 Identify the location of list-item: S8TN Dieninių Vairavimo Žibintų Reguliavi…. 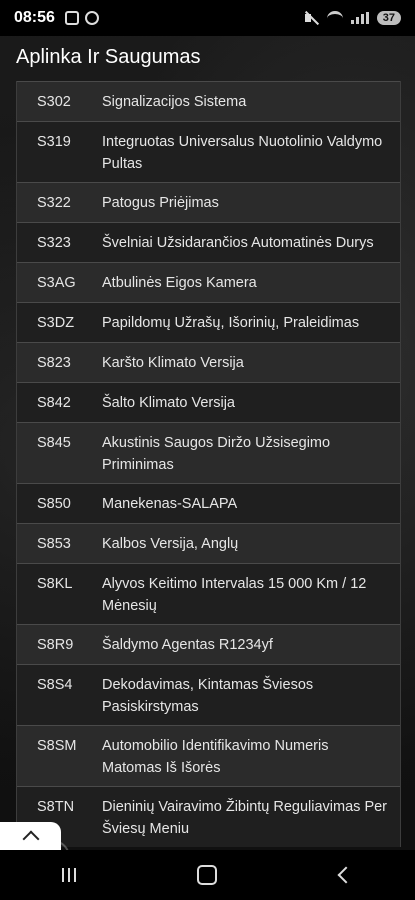
(208, 816).